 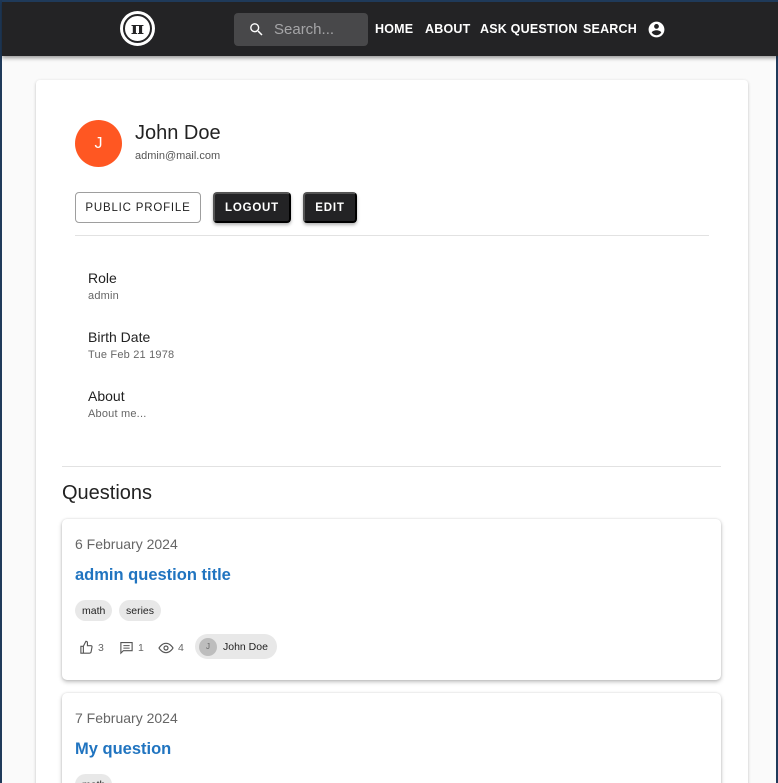 I want to click on thumb-up-icon, so click(x=86, y=647).